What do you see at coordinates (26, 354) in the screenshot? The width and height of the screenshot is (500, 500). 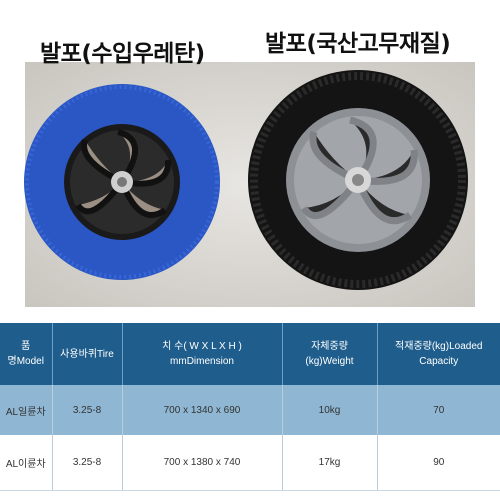 I see `header-model: 품 명Model` at bounding box center [26, 354].